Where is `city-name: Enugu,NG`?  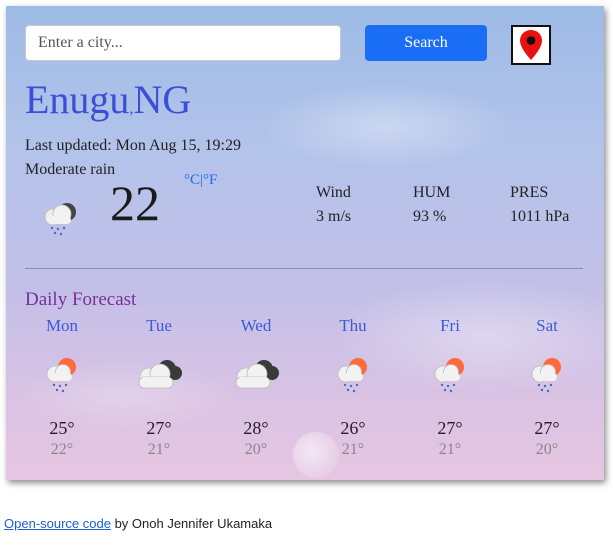
city-name: Enugu,NG is located at coordinates (108, 100).